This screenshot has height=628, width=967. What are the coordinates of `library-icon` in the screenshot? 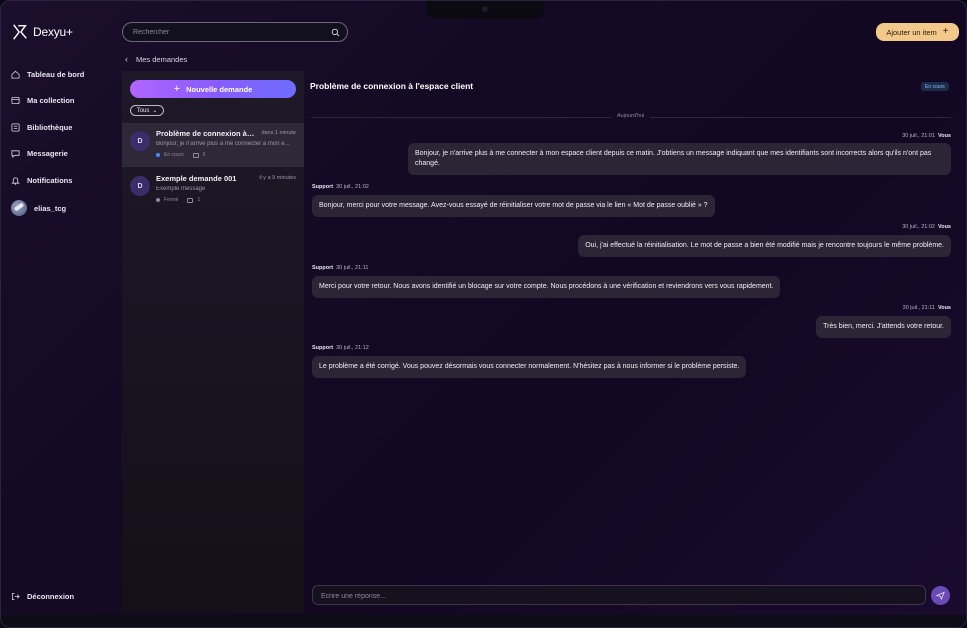 It's located at (15, 127).